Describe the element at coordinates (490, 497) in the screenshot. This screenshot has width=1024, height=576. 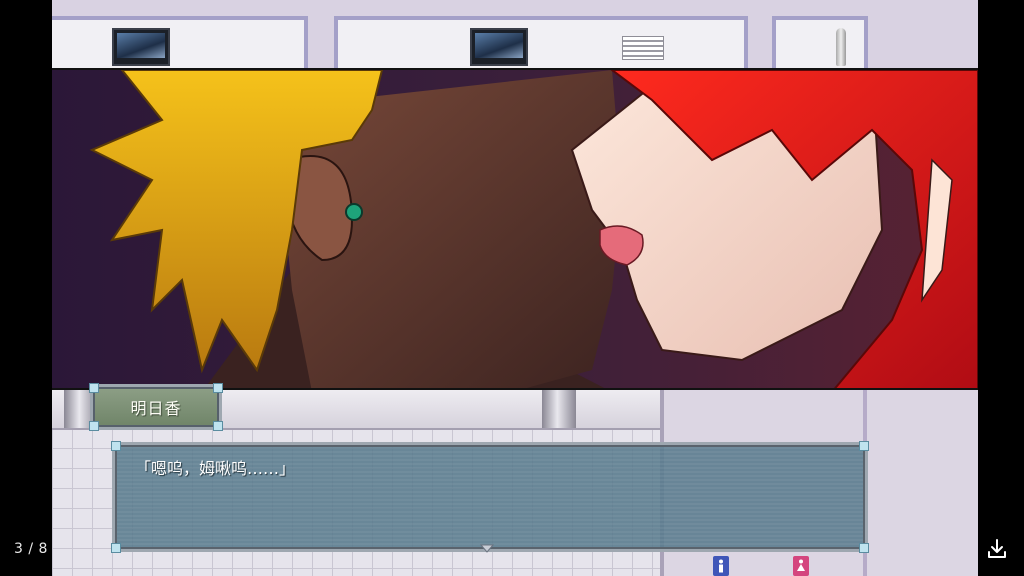
I see `message-window: 「嗯呜，姆啾呜……」` at that location.